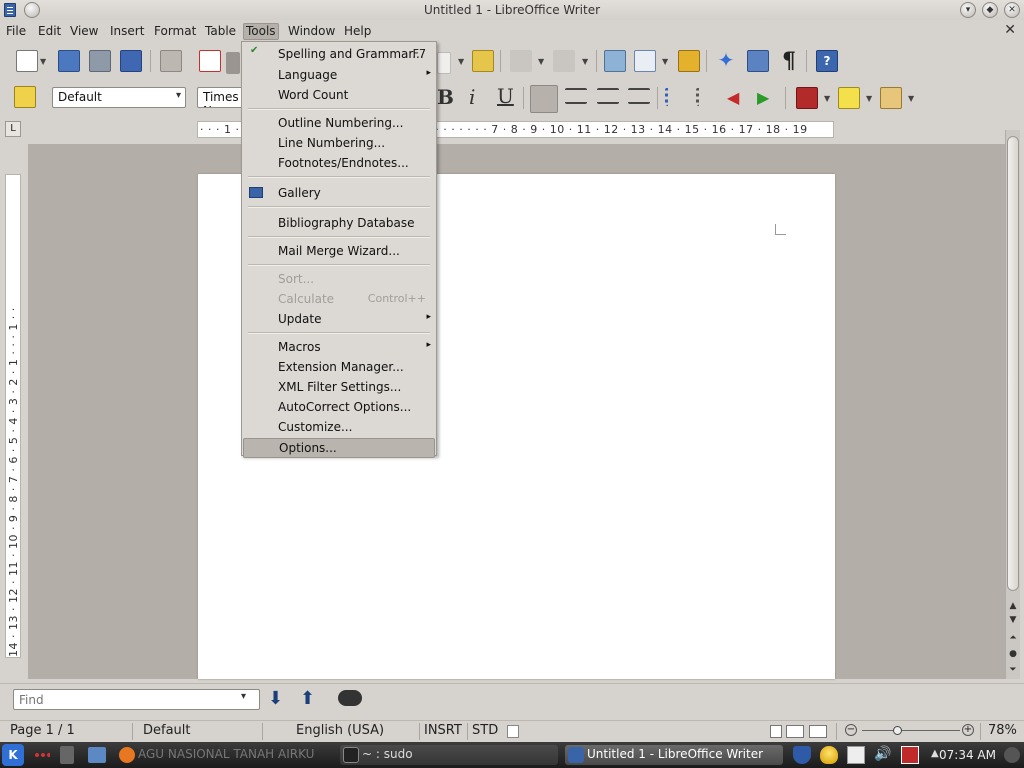 Image resolution: width=1024 pixels, height=768 pixels. I want to click on styles-formatting-icon, so click(25, 97).